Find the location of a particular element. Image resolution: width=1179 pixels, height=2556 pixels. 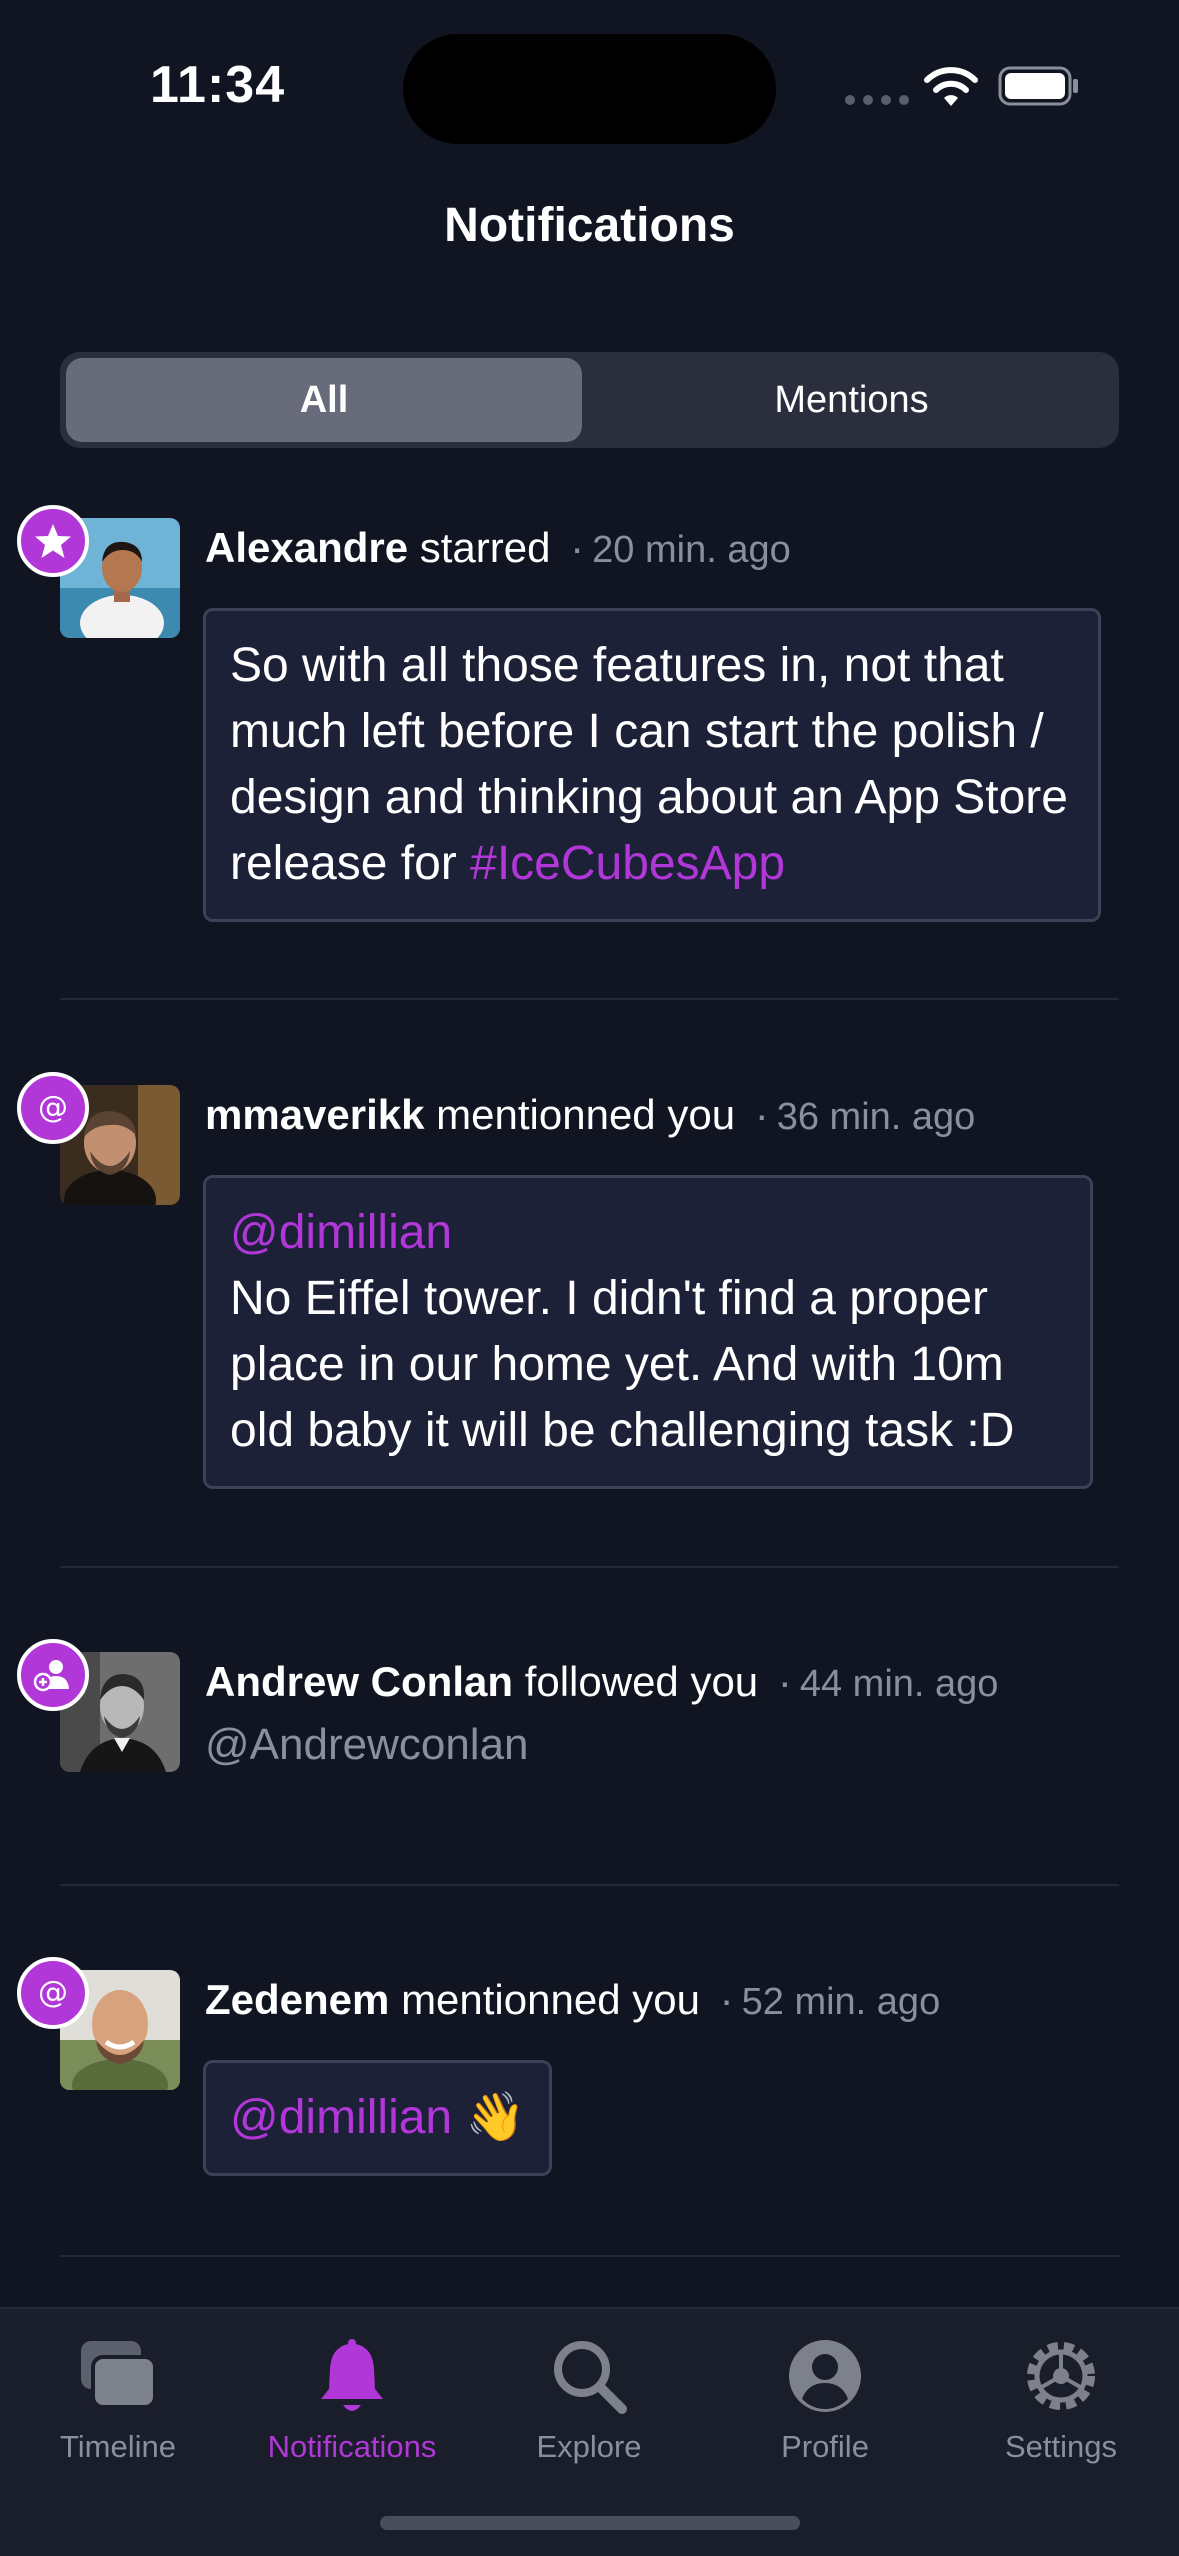

notification-headline: Zedenem mentionned you · 52 min. ago is located at coordinates (572, 2000).